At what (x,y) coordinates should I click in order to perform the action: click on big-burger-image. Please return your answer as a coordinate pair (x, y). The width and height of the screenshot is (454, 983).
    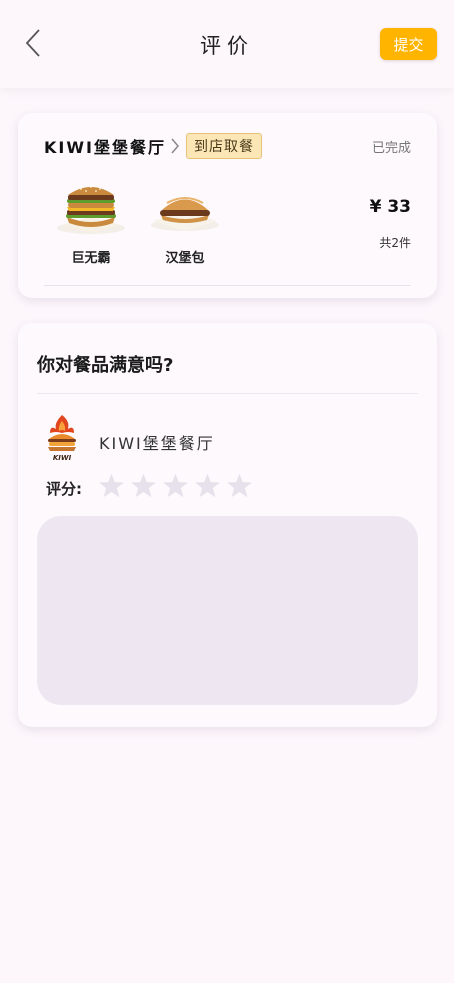
    Looking at the image, I should click on (91, 210).